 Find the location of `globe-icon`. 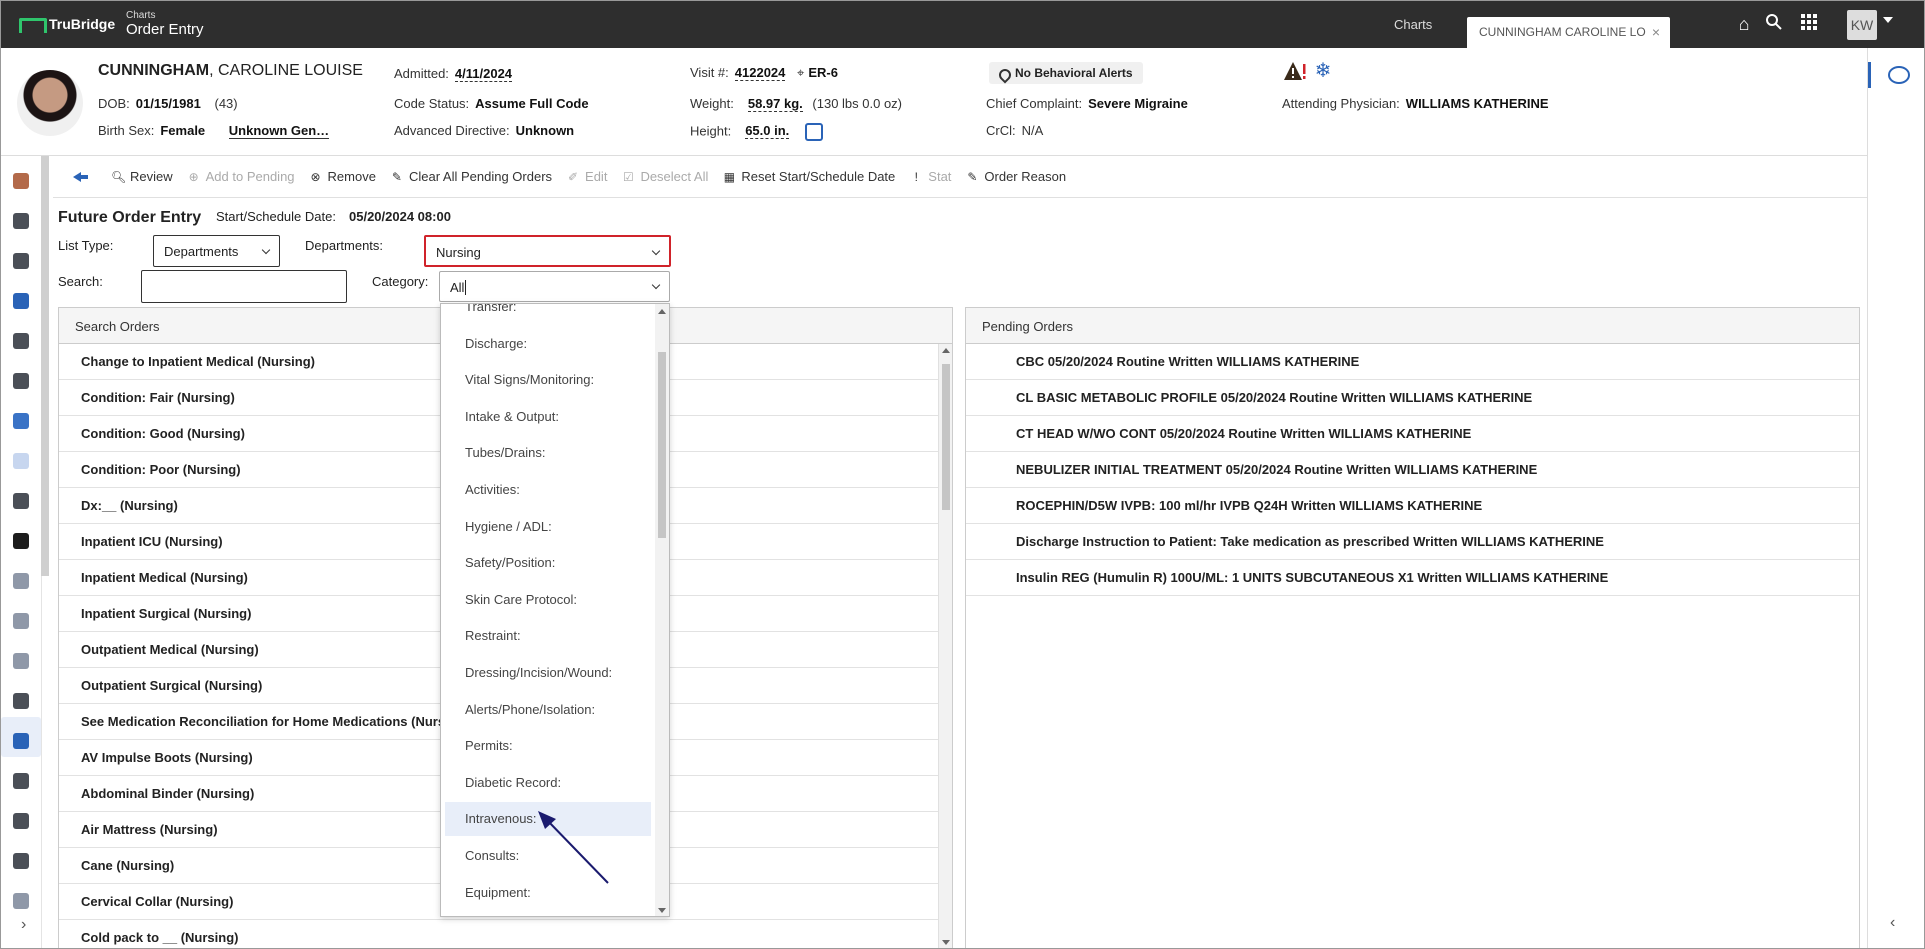

globe-icon is located at coordinates (21, 381).